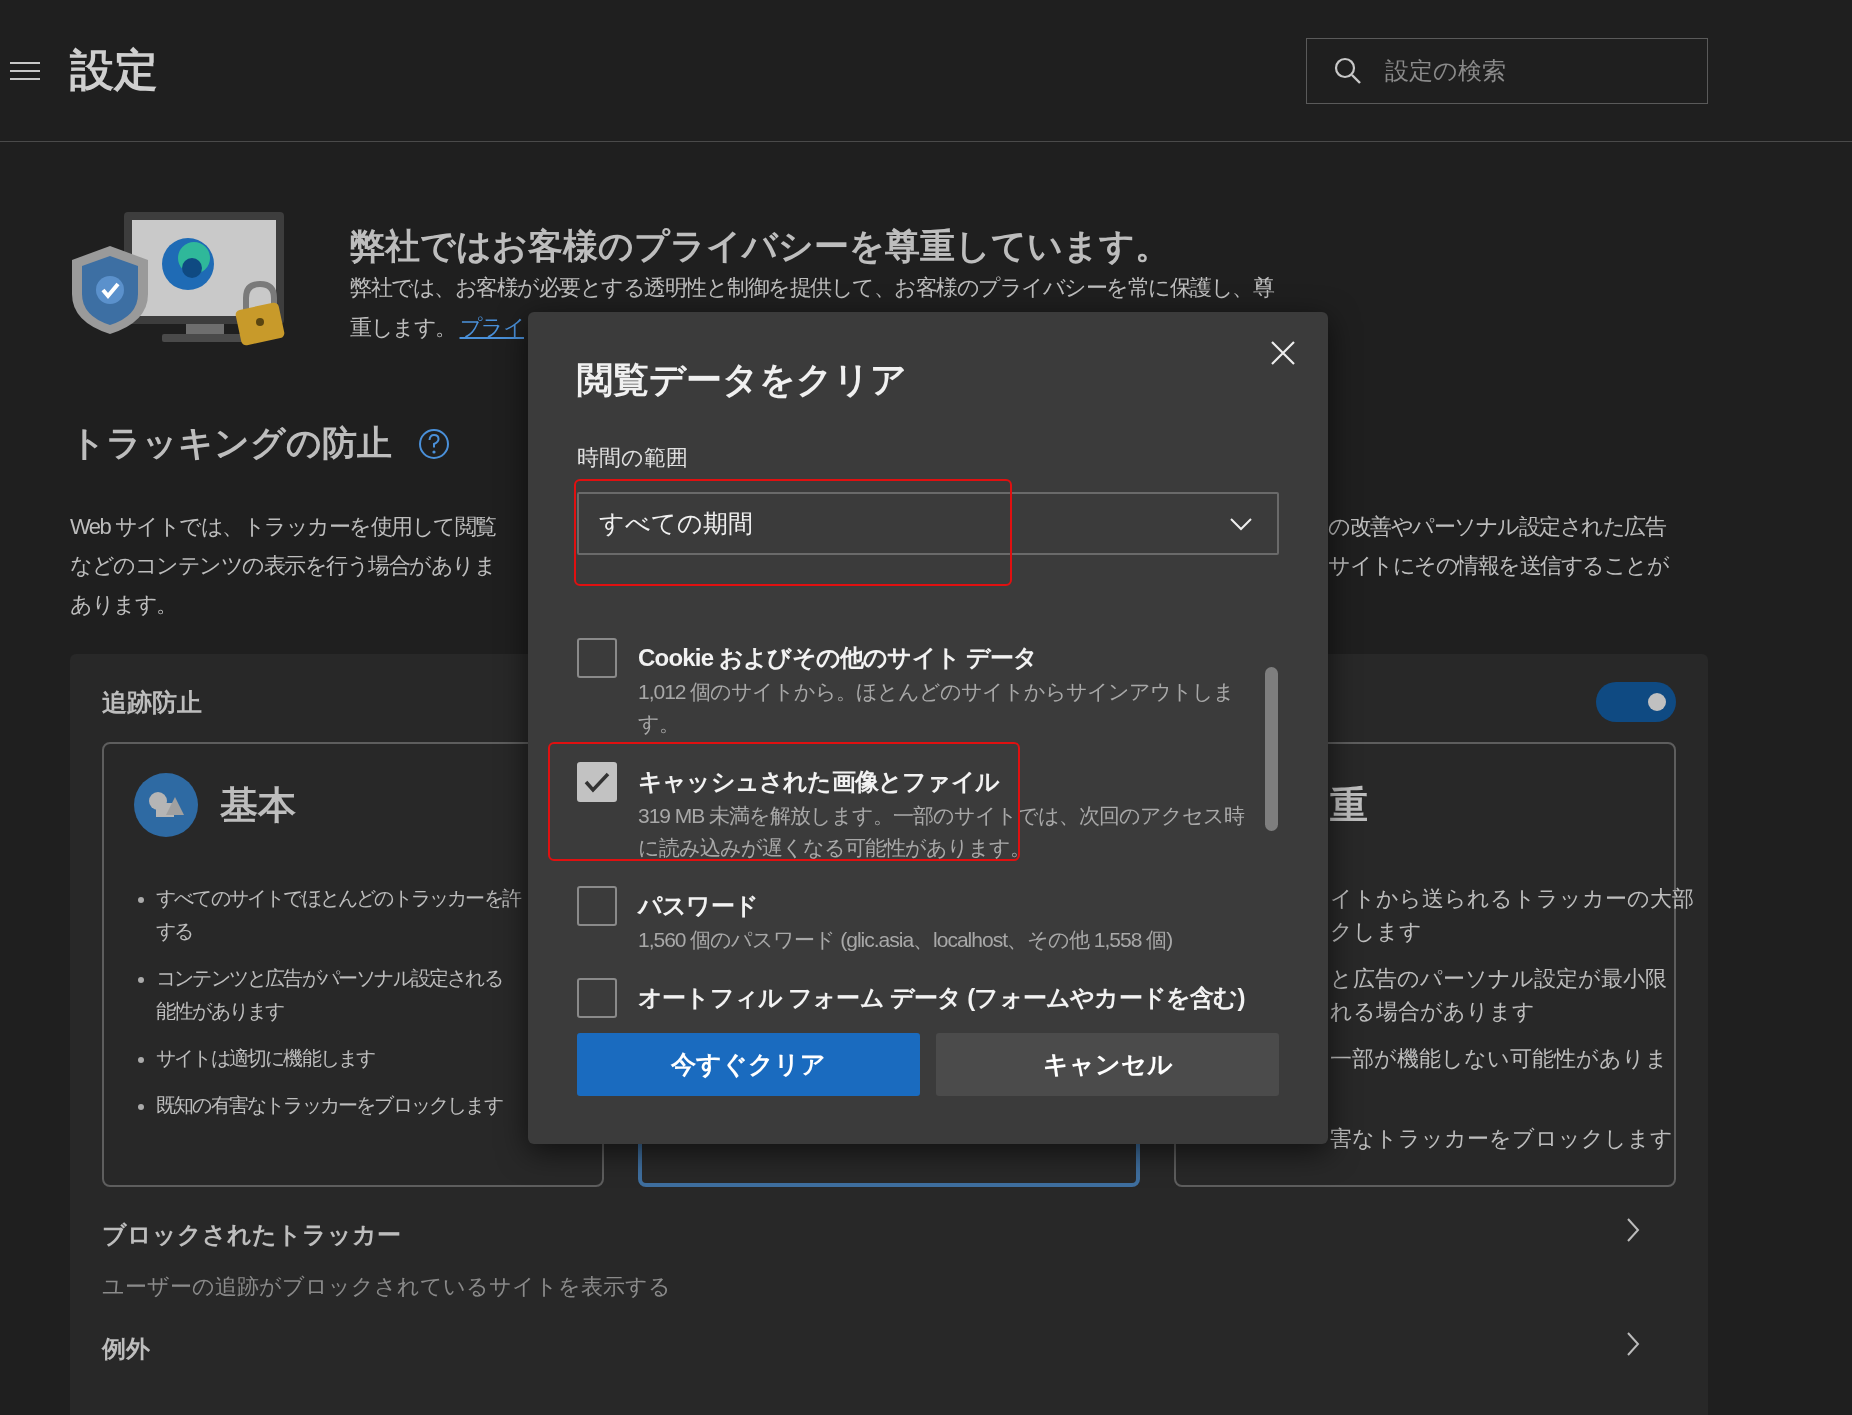 This screenshot has width=1852, height=1415. I want to click on bullet-text: 一部が機能しない可能性がありま, so click(1499, 1059).